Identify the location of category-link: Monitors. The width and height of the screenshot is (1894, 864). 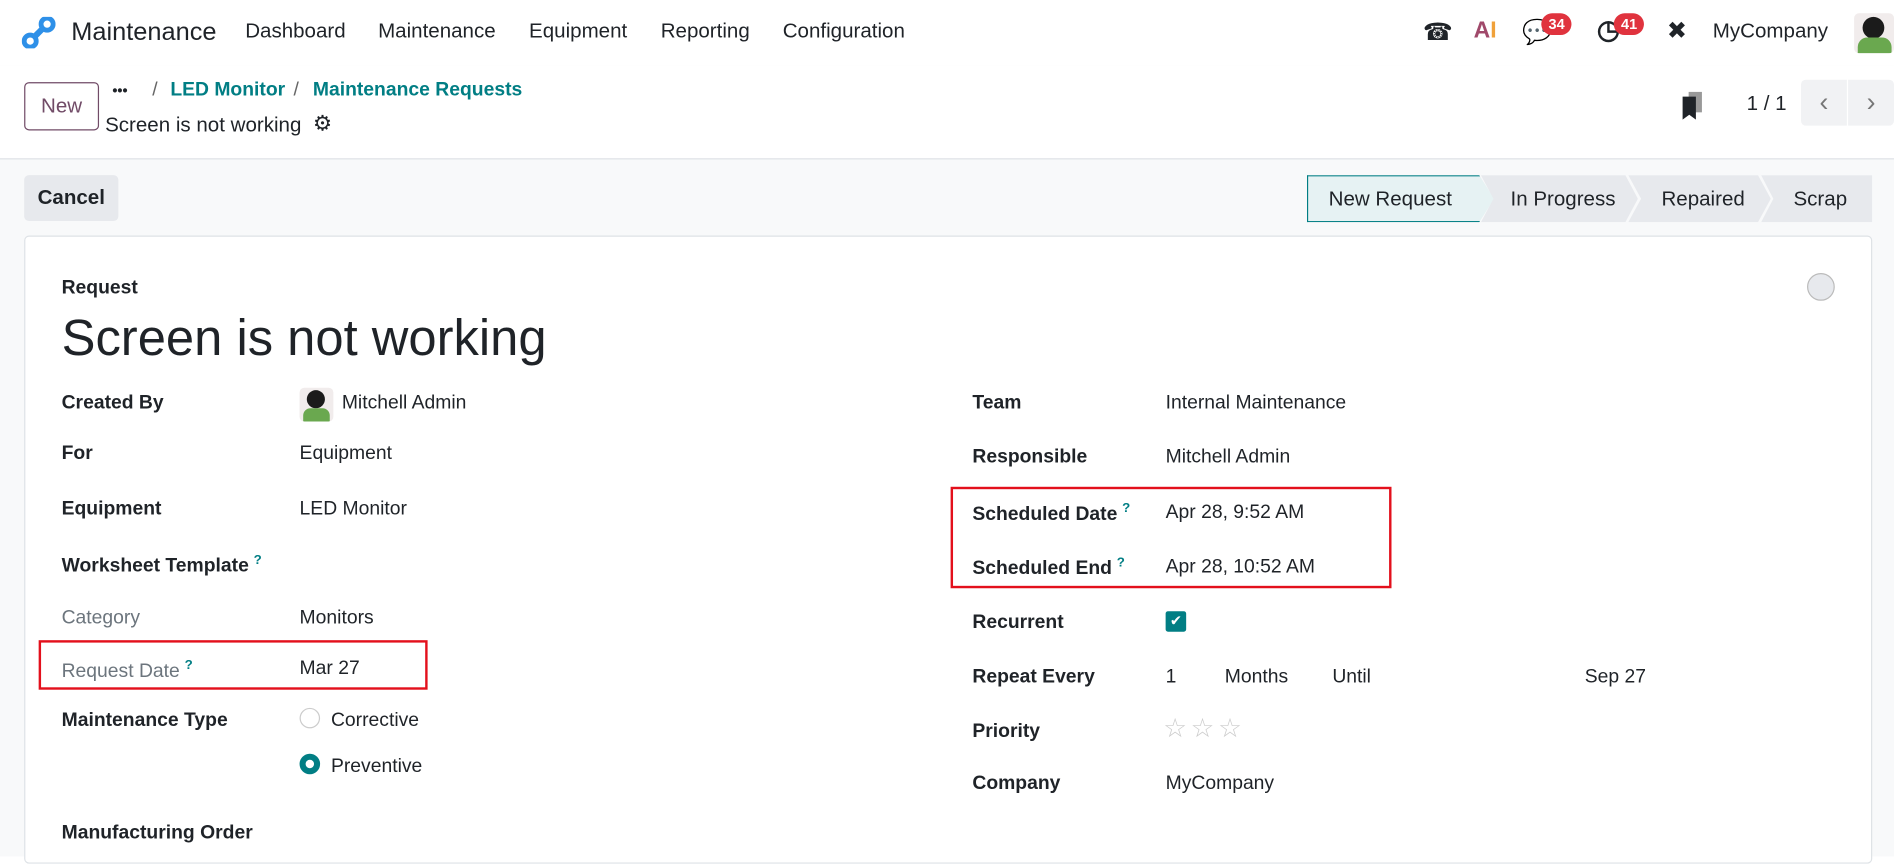
(337, 619).